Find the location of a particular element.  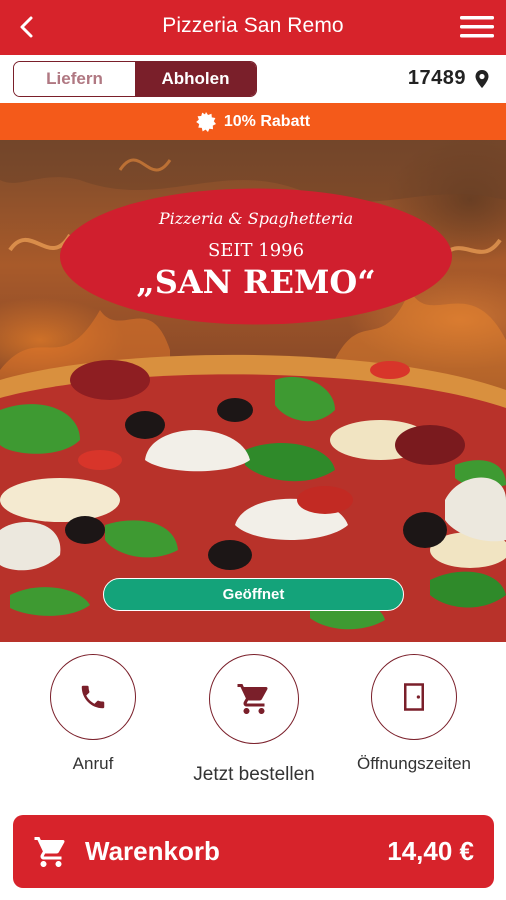

logo-subtitle: Pizzeria & Spaghetteria is located at coordinates (255, 218).